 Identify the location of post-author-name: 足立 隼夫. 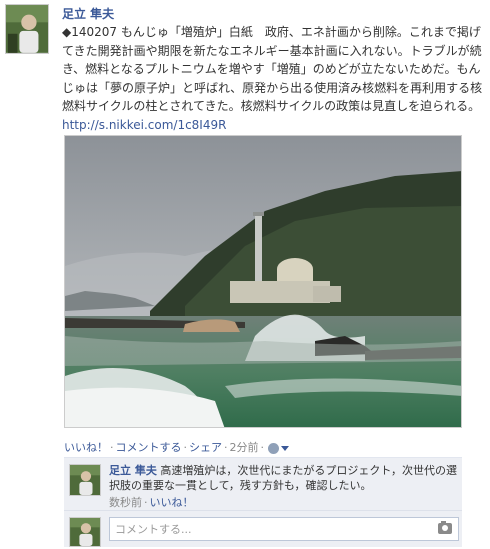
(88, 13).